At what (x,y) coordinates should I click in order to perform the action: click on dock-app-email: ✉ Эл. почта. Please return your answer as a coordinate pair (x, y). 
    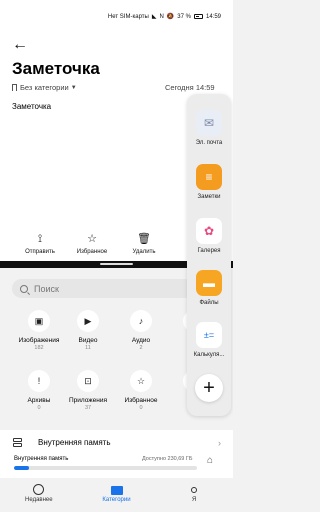
    Looking at the image, I should click on (209, 128).